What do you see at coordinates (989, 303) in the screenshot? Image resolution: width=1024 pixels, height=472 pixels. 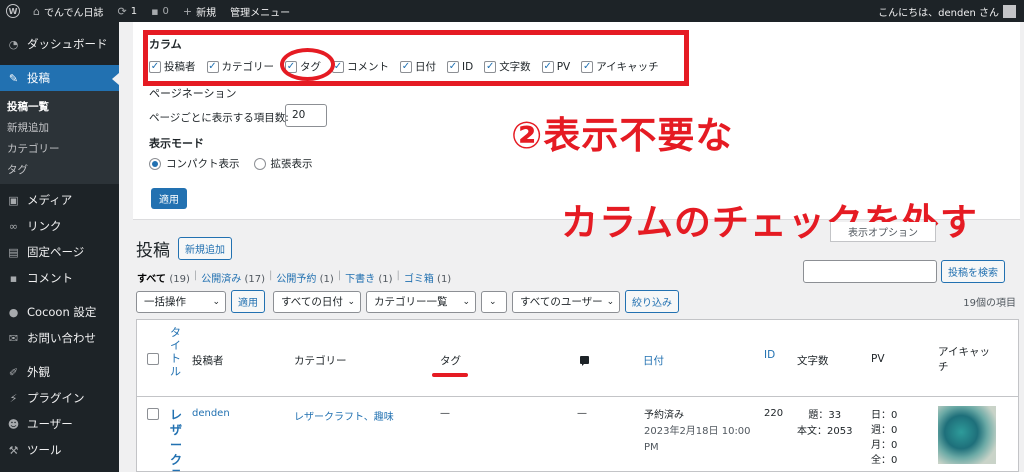 I see `item-count: 19個の項目` at bounding box center [989, 303].